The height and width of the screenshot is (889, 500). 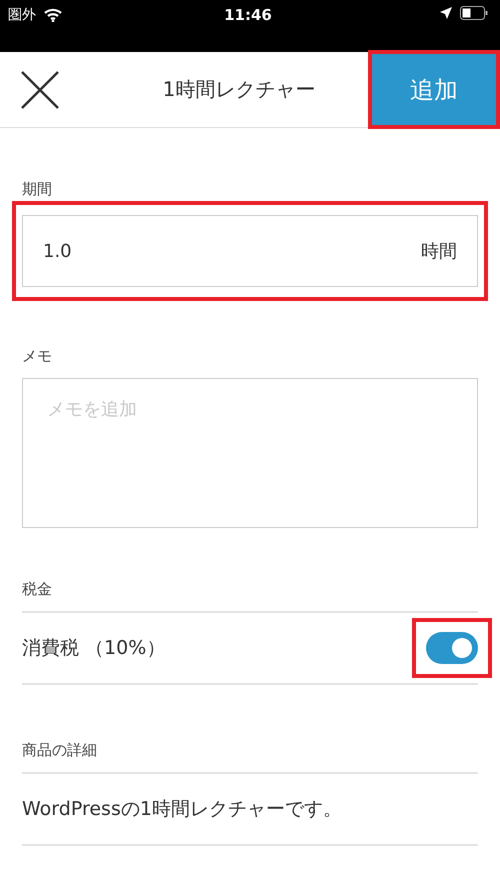 I want to click on tax-toggle, so click(x=452, y=648).